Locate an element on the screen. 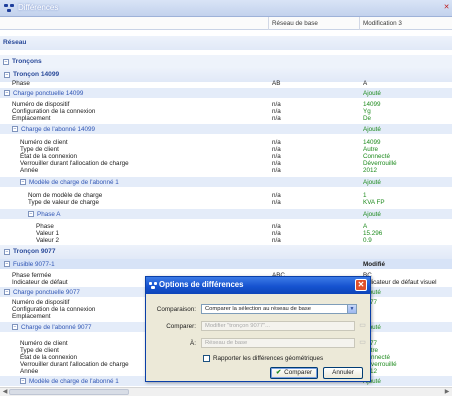 The width and height of the screenshot is (452, 396). table-row: Année n/a 2012 is located at coordinates (226, 170).